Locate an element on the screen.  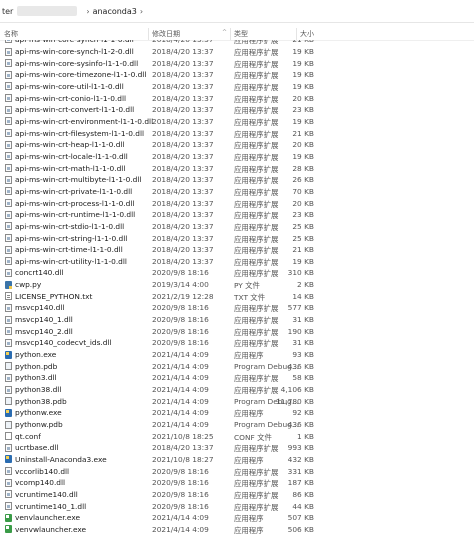
file-name: cwp.py is located at coordinates (28, 285).